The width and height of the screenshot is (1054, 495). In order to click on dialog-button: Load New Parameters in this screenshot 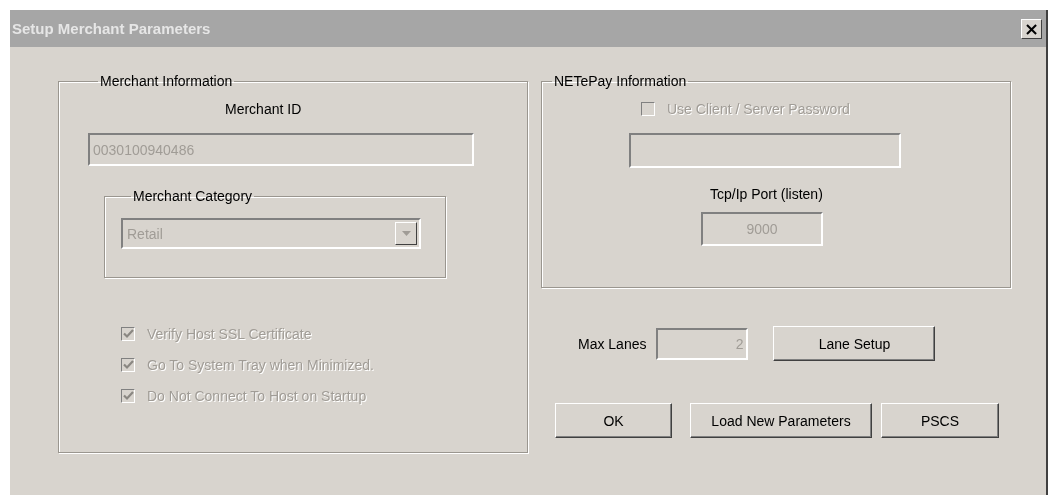, I will do `click(781, 420)`.